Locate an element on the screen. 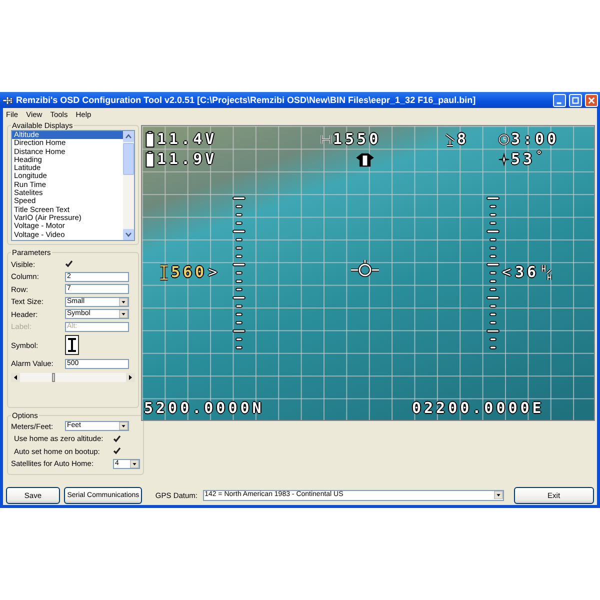  left-arrow-icon is located at coordinates (15, 377).